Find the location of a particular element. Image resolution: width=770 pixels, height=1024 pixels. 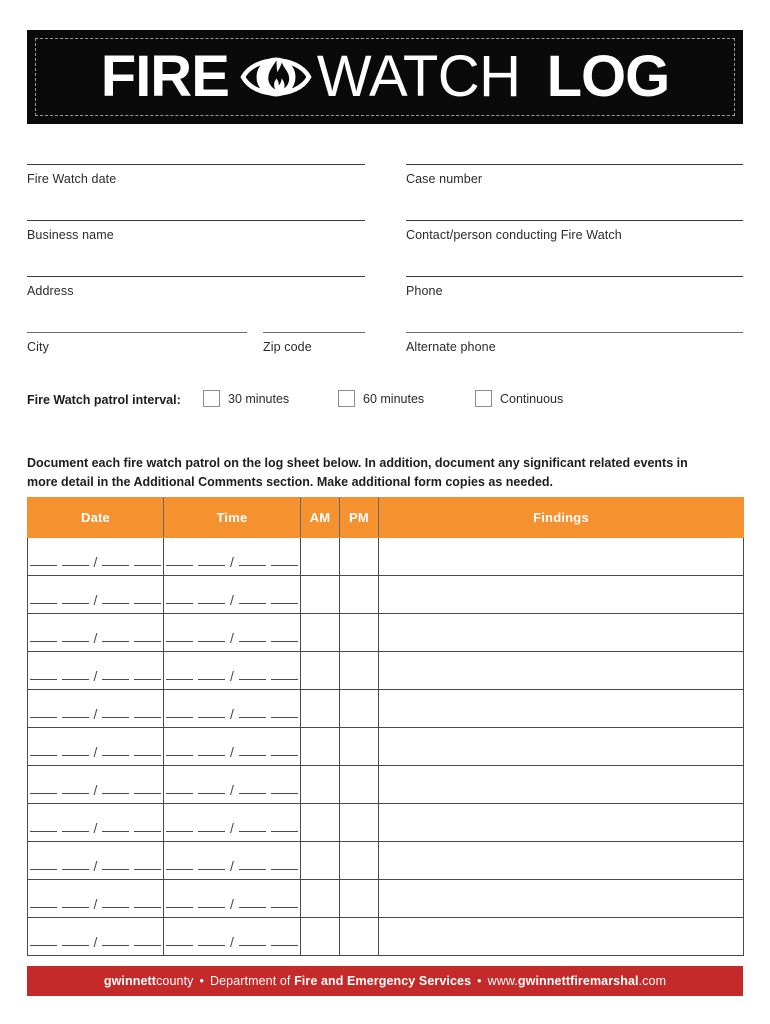

banner-title-group: FIRE WATCH LOG is located at coordinates (385, 77).